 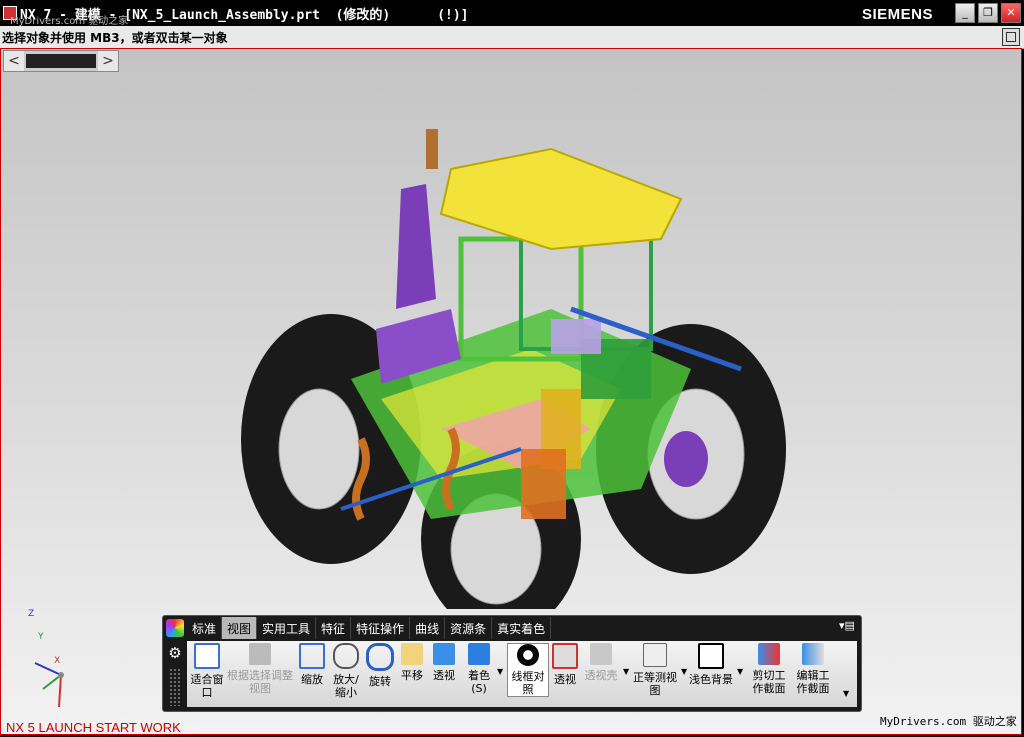 What do you see at coordinates (346, 686) in the screenshot?
I see `tool-label: 放大/缩小` at bounding box center [346, 686].